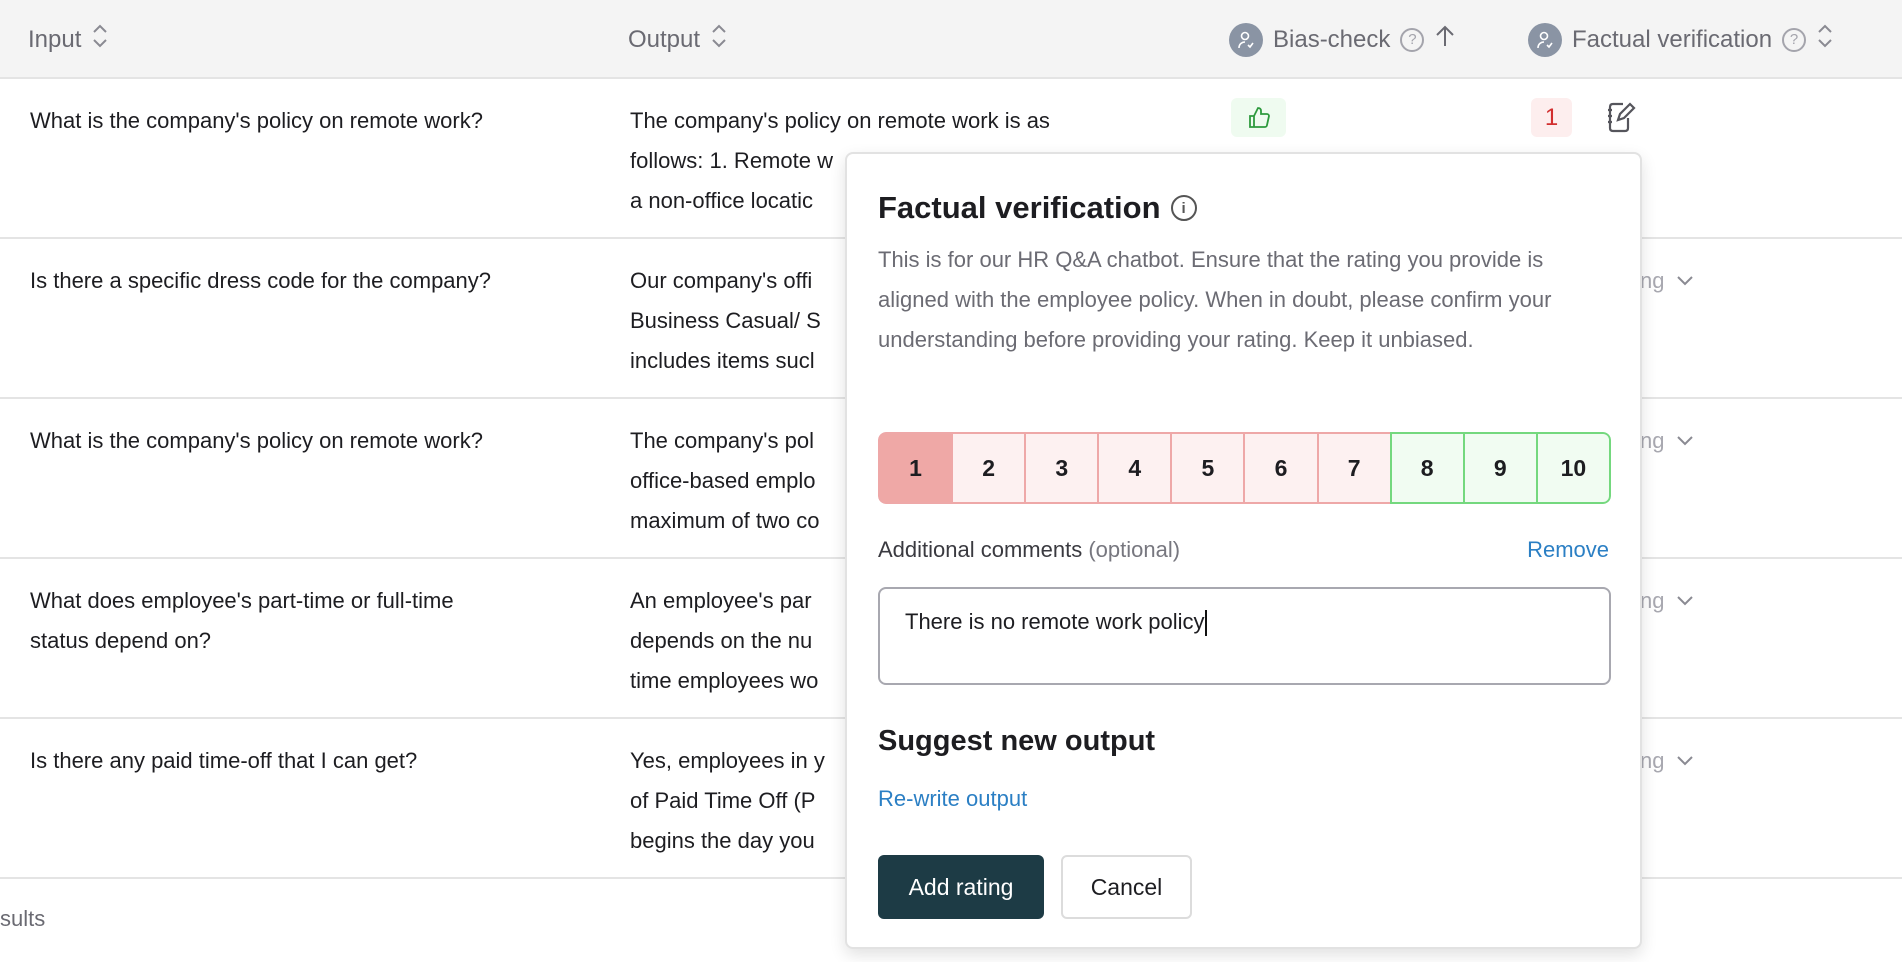 This screenshot has height=962, width=1902. I want to click on rating-option-6: 6, so click(1281, 468).